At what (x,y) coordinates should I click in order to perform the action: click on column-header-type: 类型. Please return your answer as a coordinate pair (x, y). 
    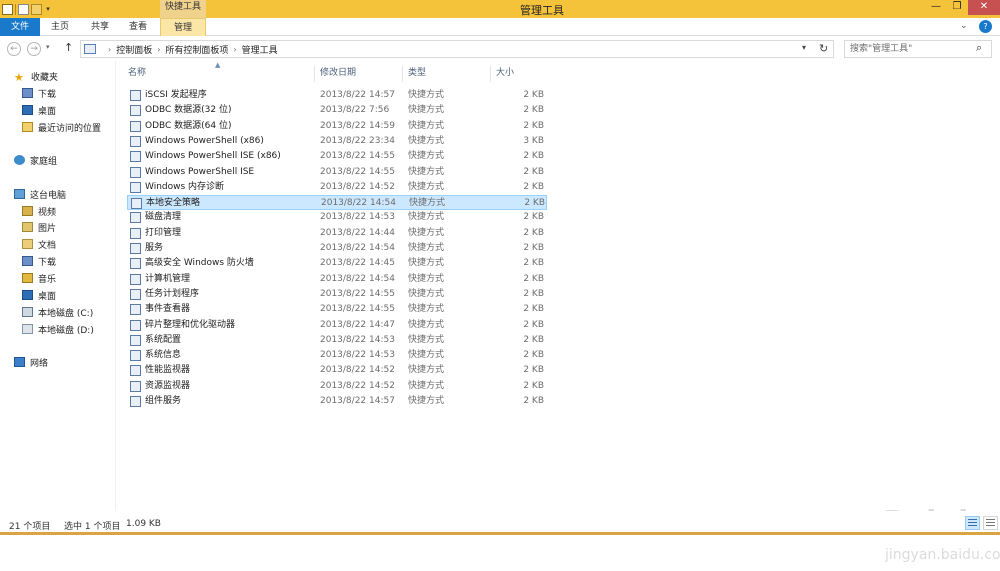
    Looking at the image, I should click on (447, 74).